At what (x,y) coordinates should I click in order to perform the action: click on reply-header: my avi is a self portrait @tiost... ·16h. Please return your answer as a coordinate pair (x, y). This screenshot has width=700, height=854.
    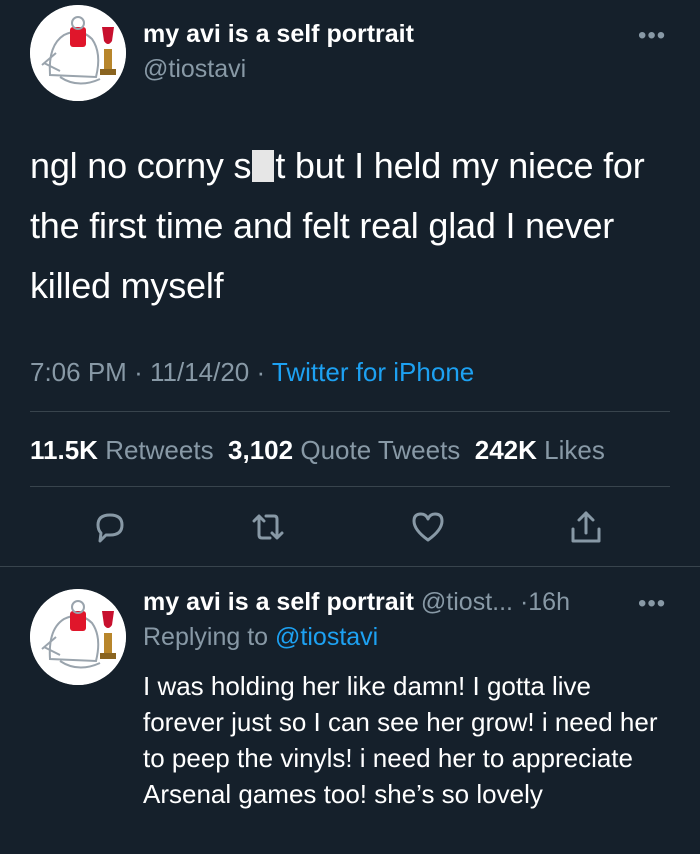
    Looking at the image, I should click on (356, 602).